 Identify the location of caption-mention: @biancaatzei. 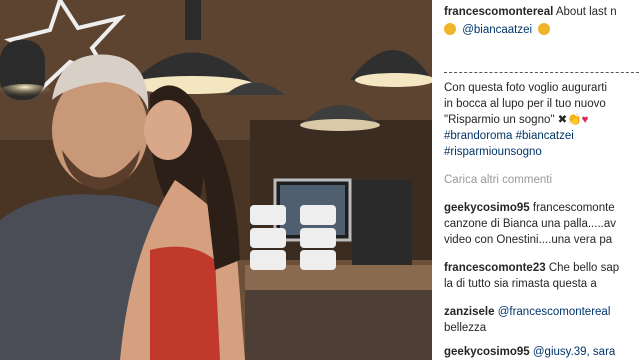
(497, 30).